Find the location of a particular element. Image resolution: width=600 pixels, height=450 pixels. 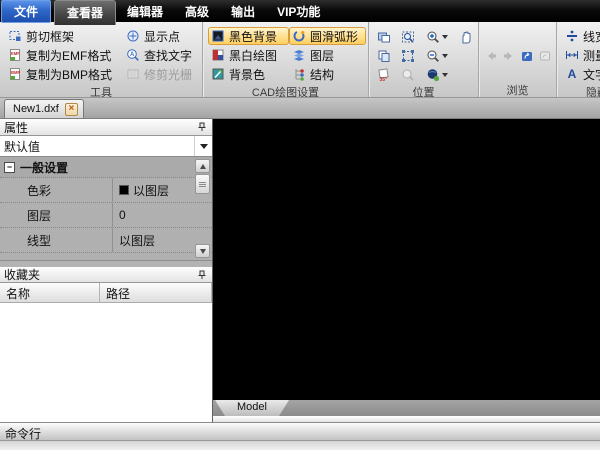

smooth-arc-icon is located at coordinates (299, 36).